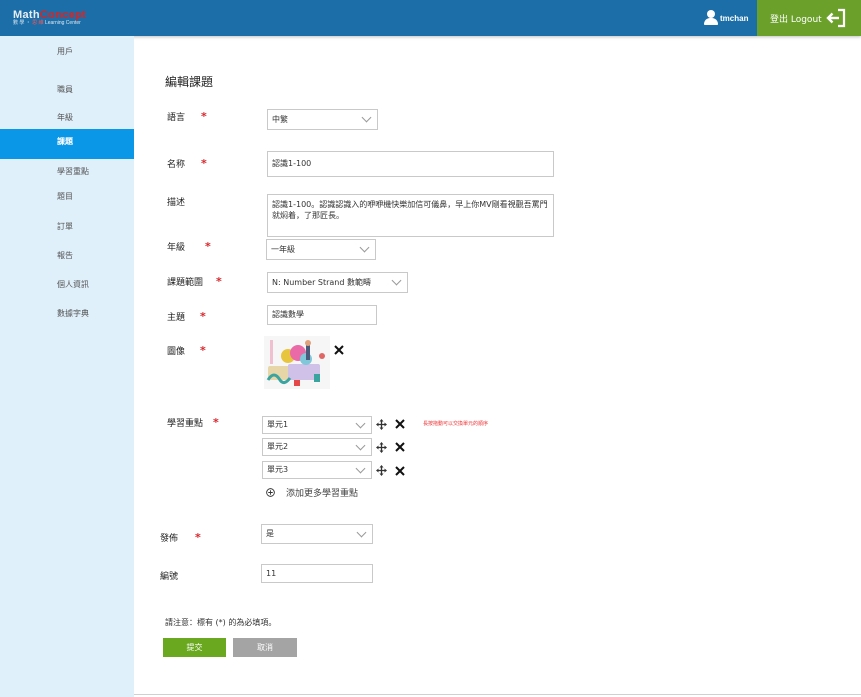  I want to click on description-label: 描述, so click(176, 203).